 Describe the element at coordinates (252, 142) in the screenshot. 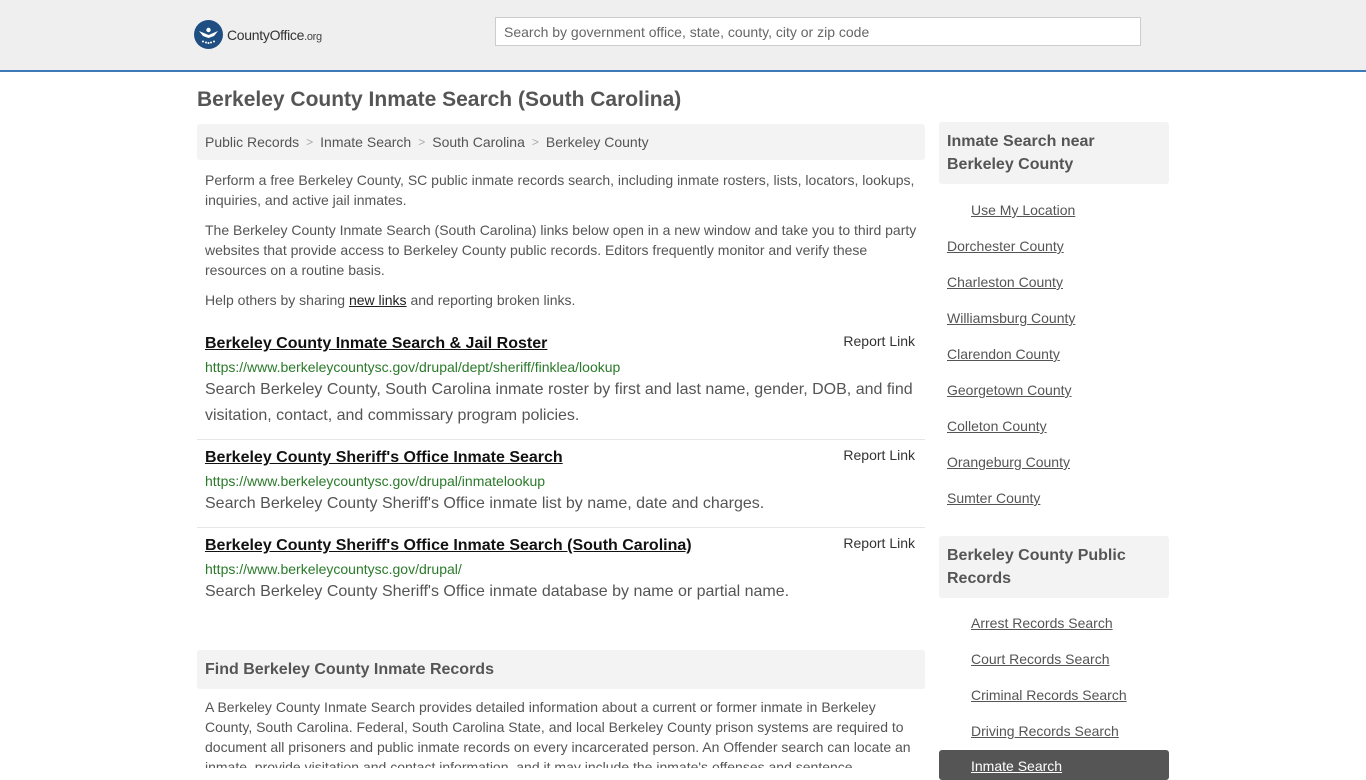

I see `breadcrumb-public-records: Public Records` at that location.